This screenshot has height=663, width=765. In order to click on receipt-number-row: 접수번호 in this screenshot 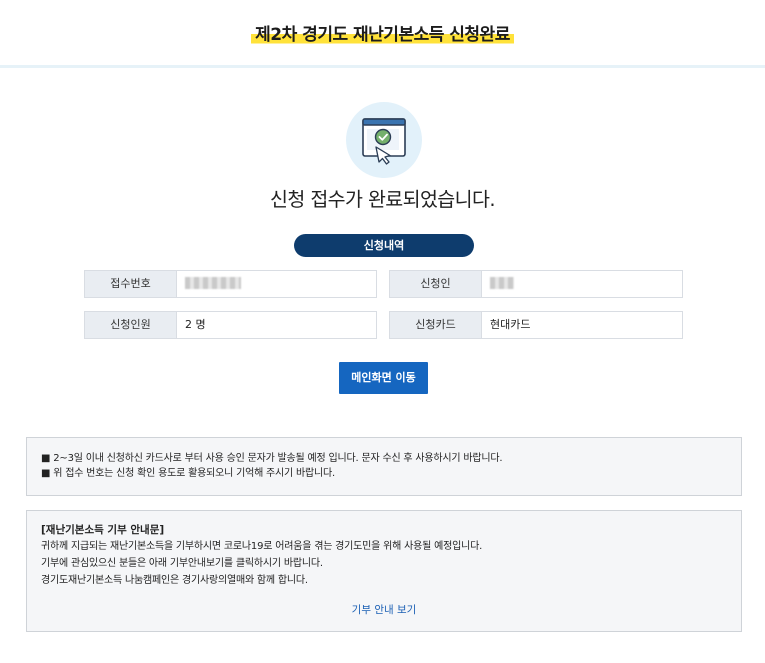, I will do `click(230, 284)`.